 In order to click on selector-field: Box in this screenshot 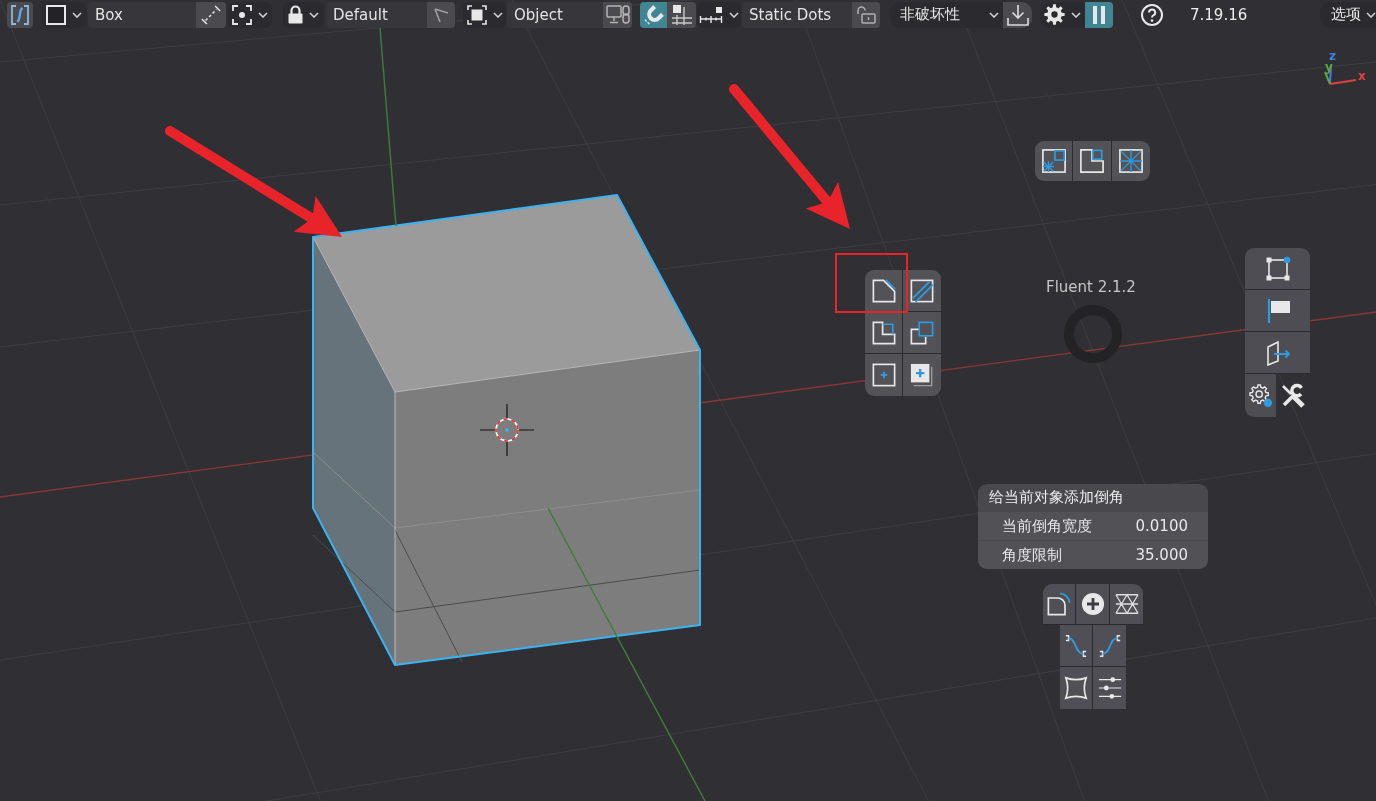, I will do `click(142, 14)`.